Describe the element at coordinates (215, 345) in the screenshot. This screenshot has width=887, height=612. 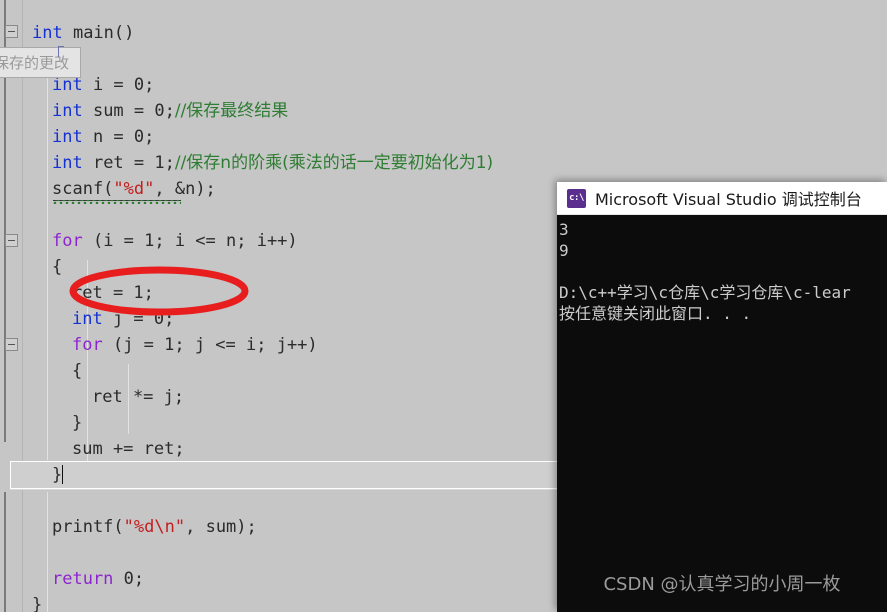
I see `code-token: (j = 1; j <= i; j++)` at that location.